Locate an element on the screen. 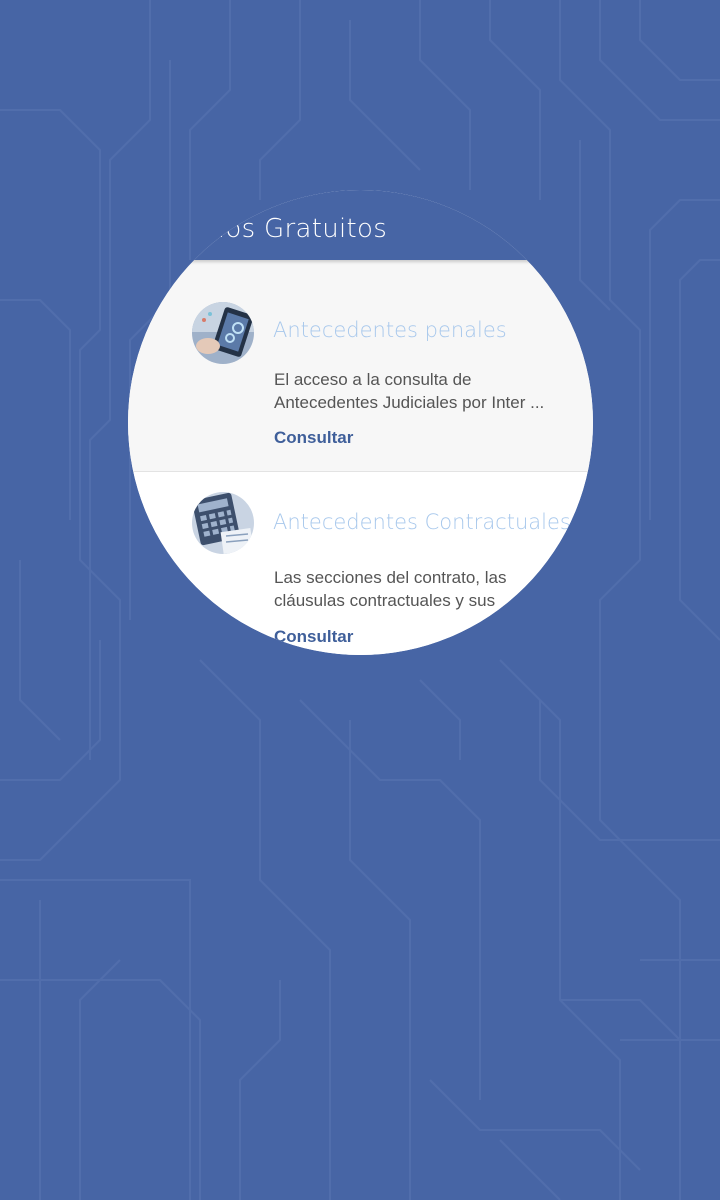 The width and height of the screenshot is (720, 1200). description-line: Las secciones del contrato, las is located at coordinates (390, 577).